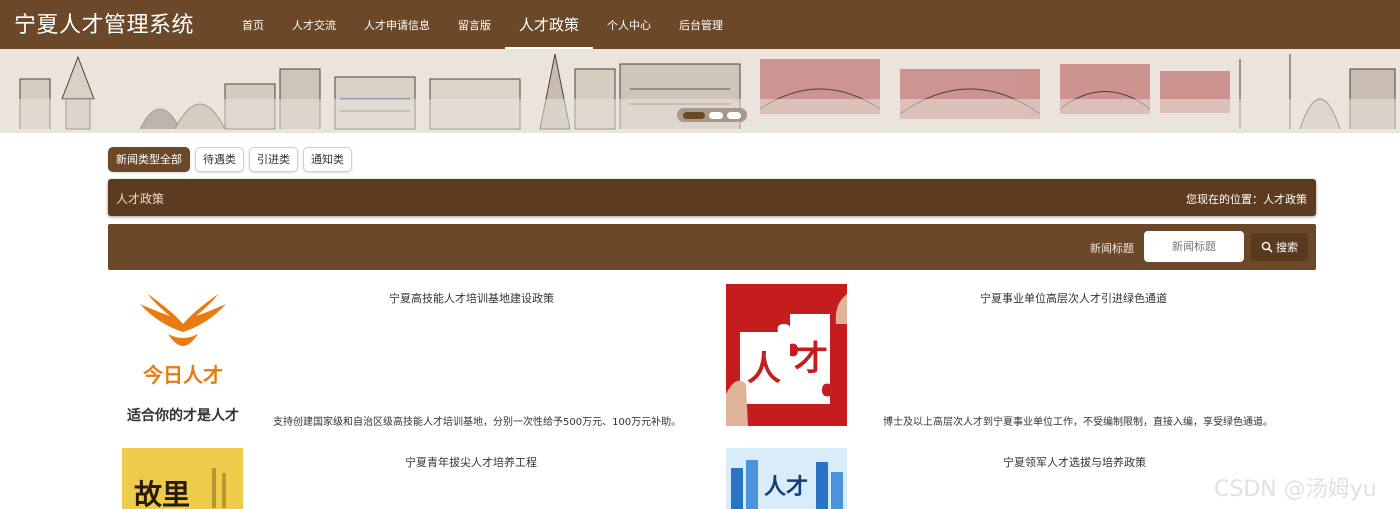 The image size is (1400, 509). Describe the element at coordinates (327, 159) in the screenshot. I see `tab-notices: 通知类` at that location.